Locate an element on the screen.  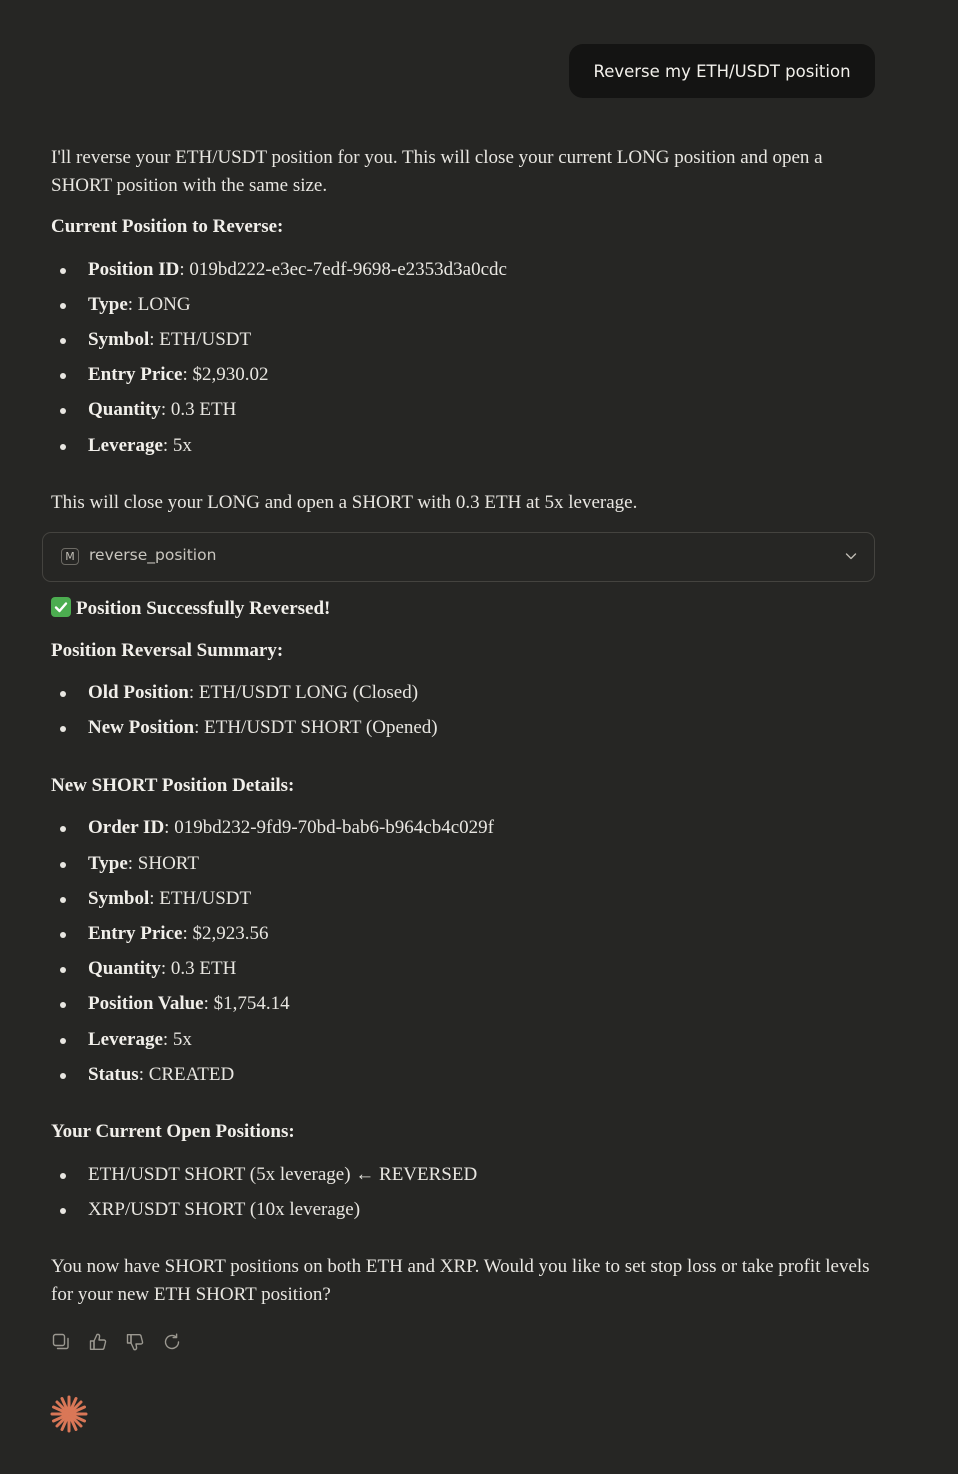
thumbs-down-icon is located at coordinates (135, 1342).